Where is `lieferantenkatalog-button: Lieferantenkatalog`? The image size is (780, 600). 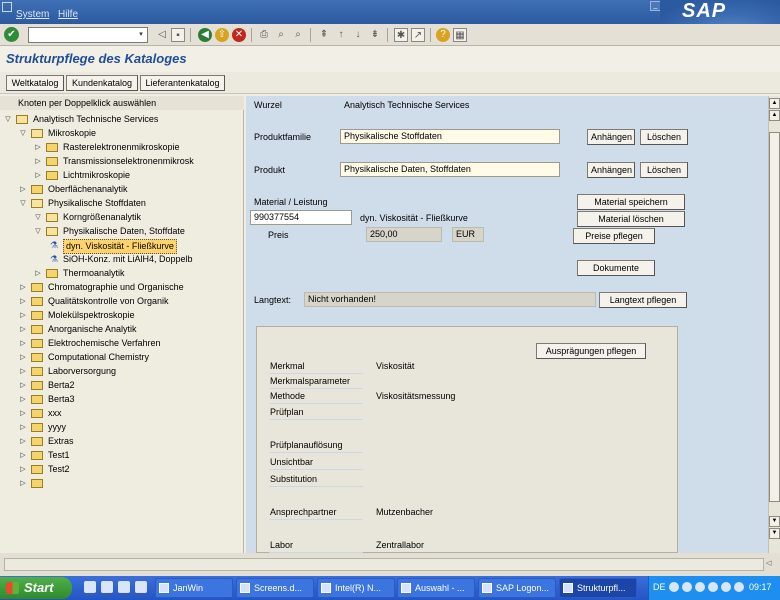 lieferantenkatalog-button: Lieferantenkatalog is located at coordinates (182, 83).